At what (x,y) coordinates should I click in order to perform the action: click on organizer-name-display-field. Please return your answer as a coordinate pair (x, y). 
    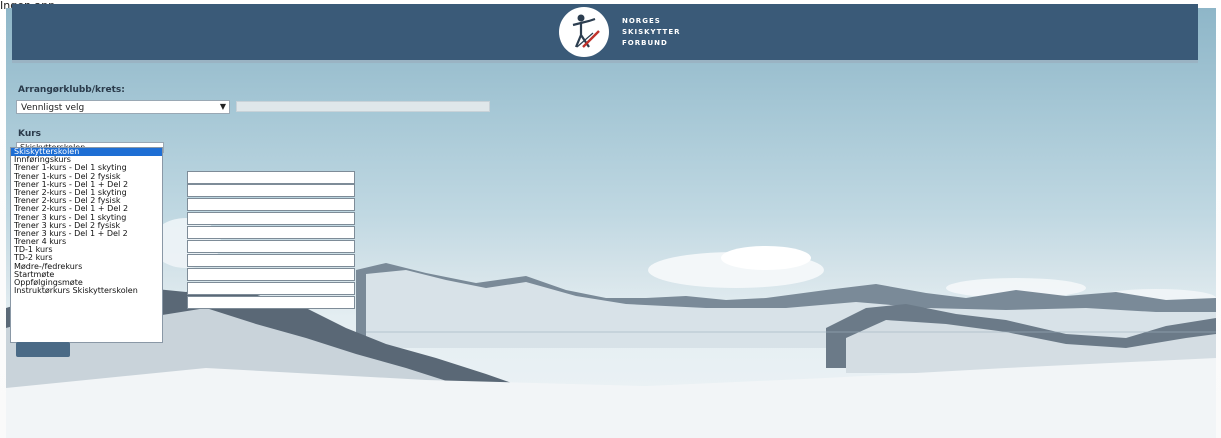
    Looking at the image, I should click on (363, 106).